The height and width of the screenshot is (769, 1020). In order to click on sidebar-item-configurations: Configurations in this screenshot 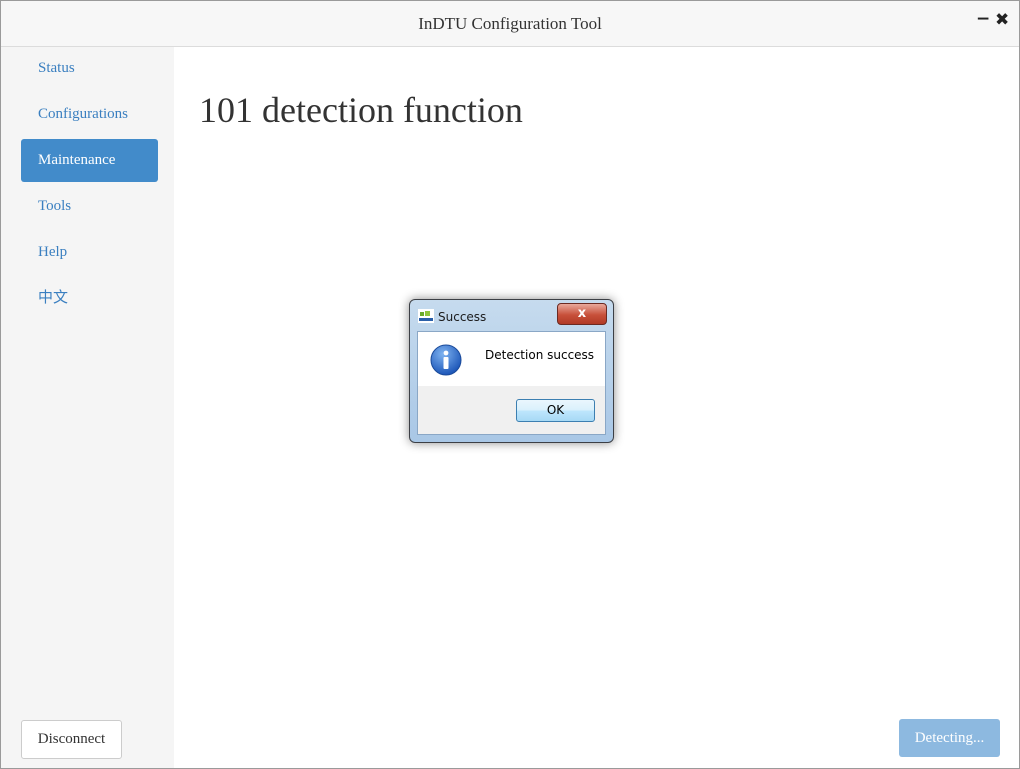, I will do `click(89, 114)`.